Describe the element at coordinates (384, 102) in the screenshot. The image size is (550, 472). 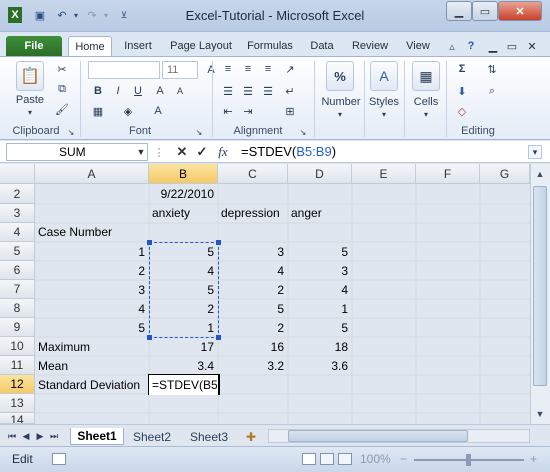
I see `styles-button: Styles` at that location.